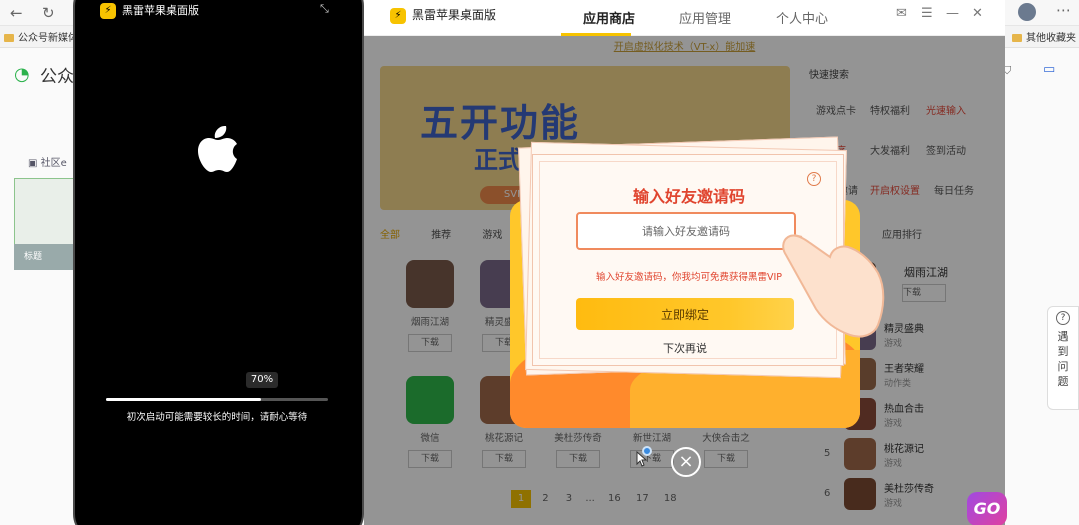  Describe the element at coordinates (814, 179) in the screenshot. I see `dialog-help-icon: ?` at that location.